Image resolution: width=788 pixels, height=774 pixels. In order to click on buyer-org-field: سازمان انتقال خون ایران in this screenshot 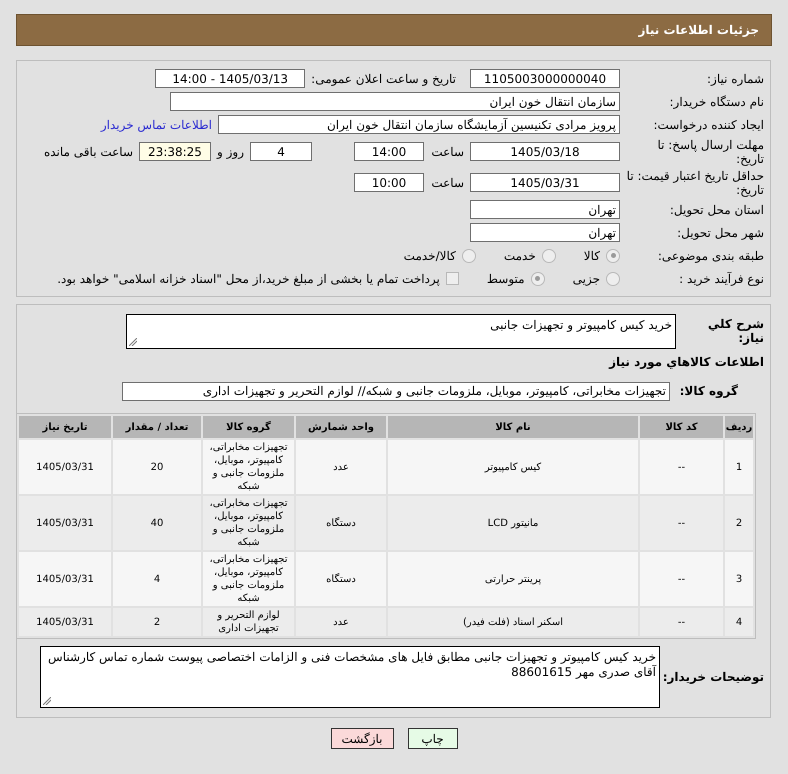, I will do `click(395, 101)`.